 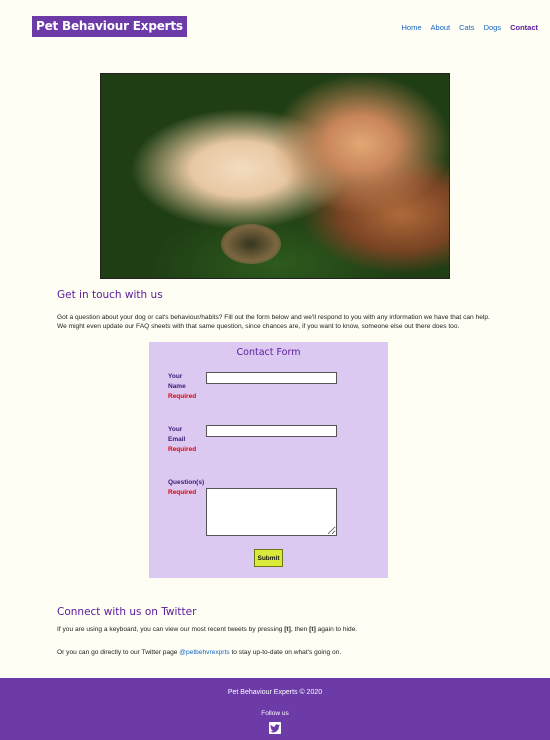 I want to click on name-input, so click(x=271, y=378).